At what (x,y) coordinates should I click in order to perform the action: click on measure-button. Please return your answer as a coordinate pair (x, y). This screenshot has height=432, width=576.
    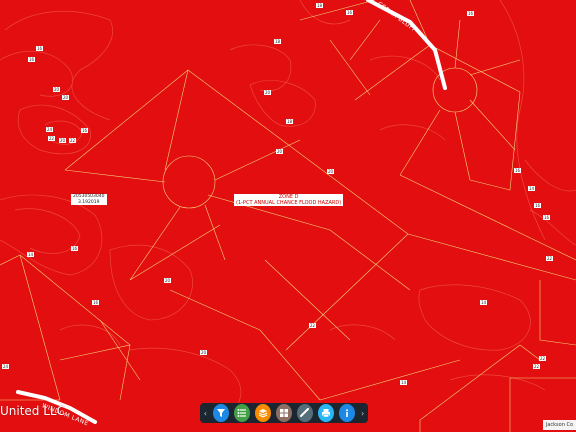
    Looking at the image, I should click on (304, 413).